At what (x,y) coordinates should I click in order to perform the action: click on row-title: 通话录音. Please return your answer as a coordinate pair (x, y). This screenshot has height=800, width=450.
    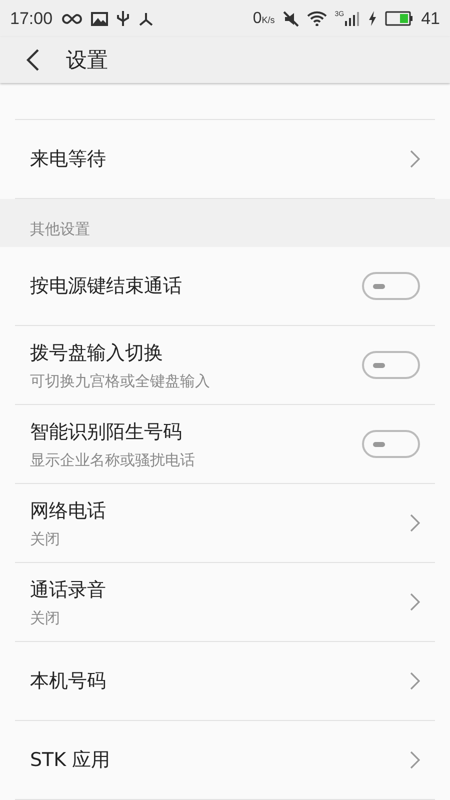
    Looking at the image, I should click on (68, 590).